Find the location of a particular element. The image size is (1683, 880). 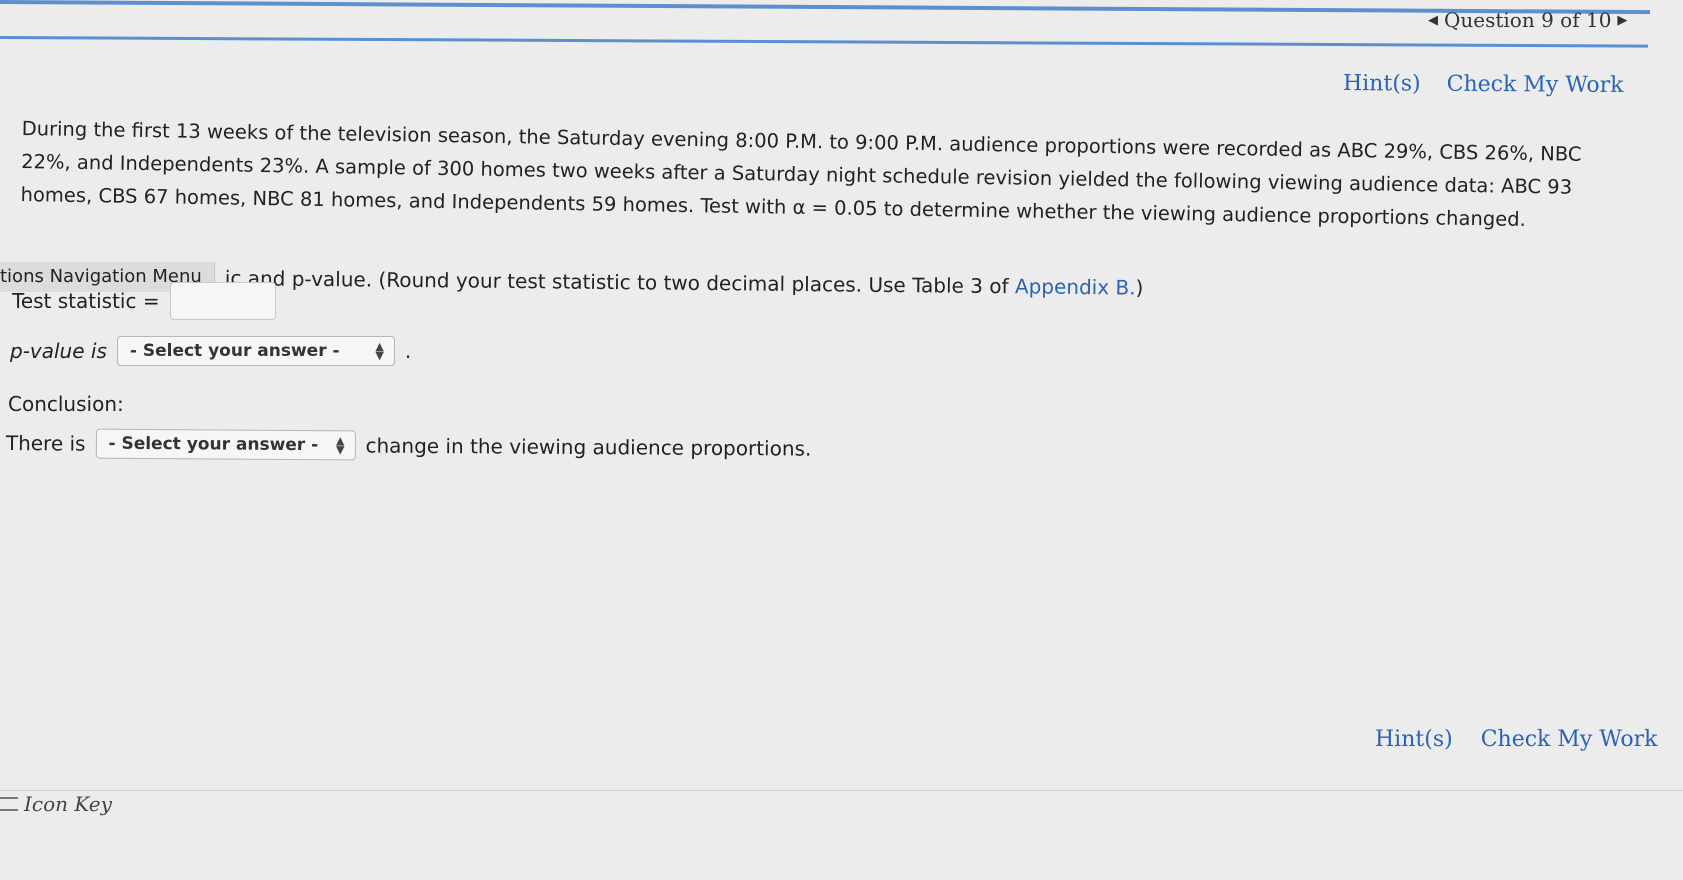

top-rule is located at coordinates (825, 7).